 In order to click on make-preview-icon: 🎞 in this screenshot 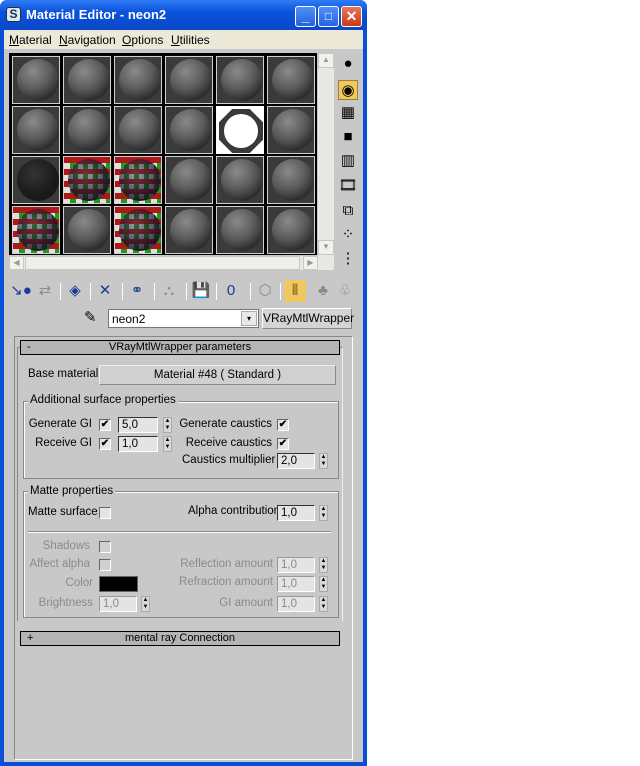, I will do `click(348, 186)`.